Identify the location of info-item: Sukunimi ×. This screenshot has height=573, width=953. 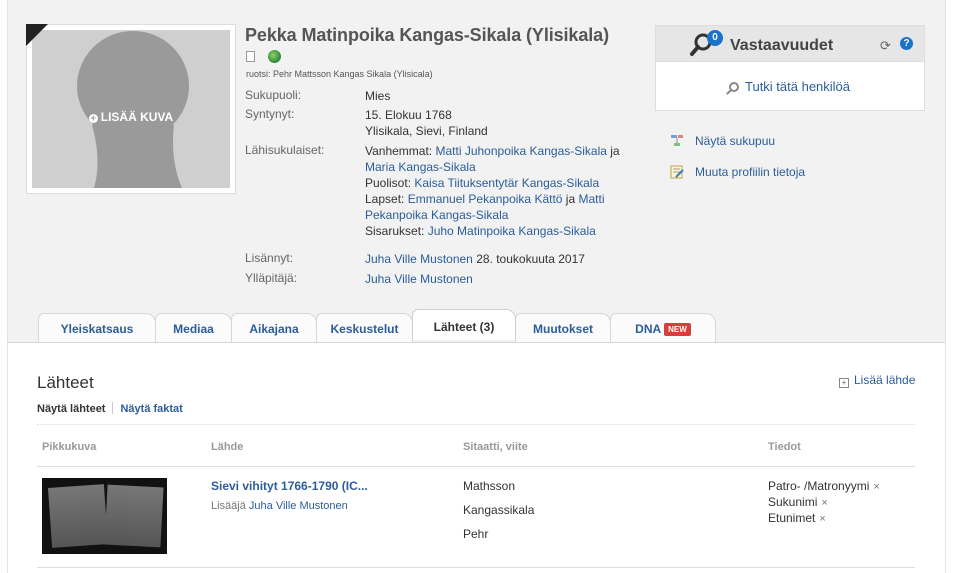
(798, 502).